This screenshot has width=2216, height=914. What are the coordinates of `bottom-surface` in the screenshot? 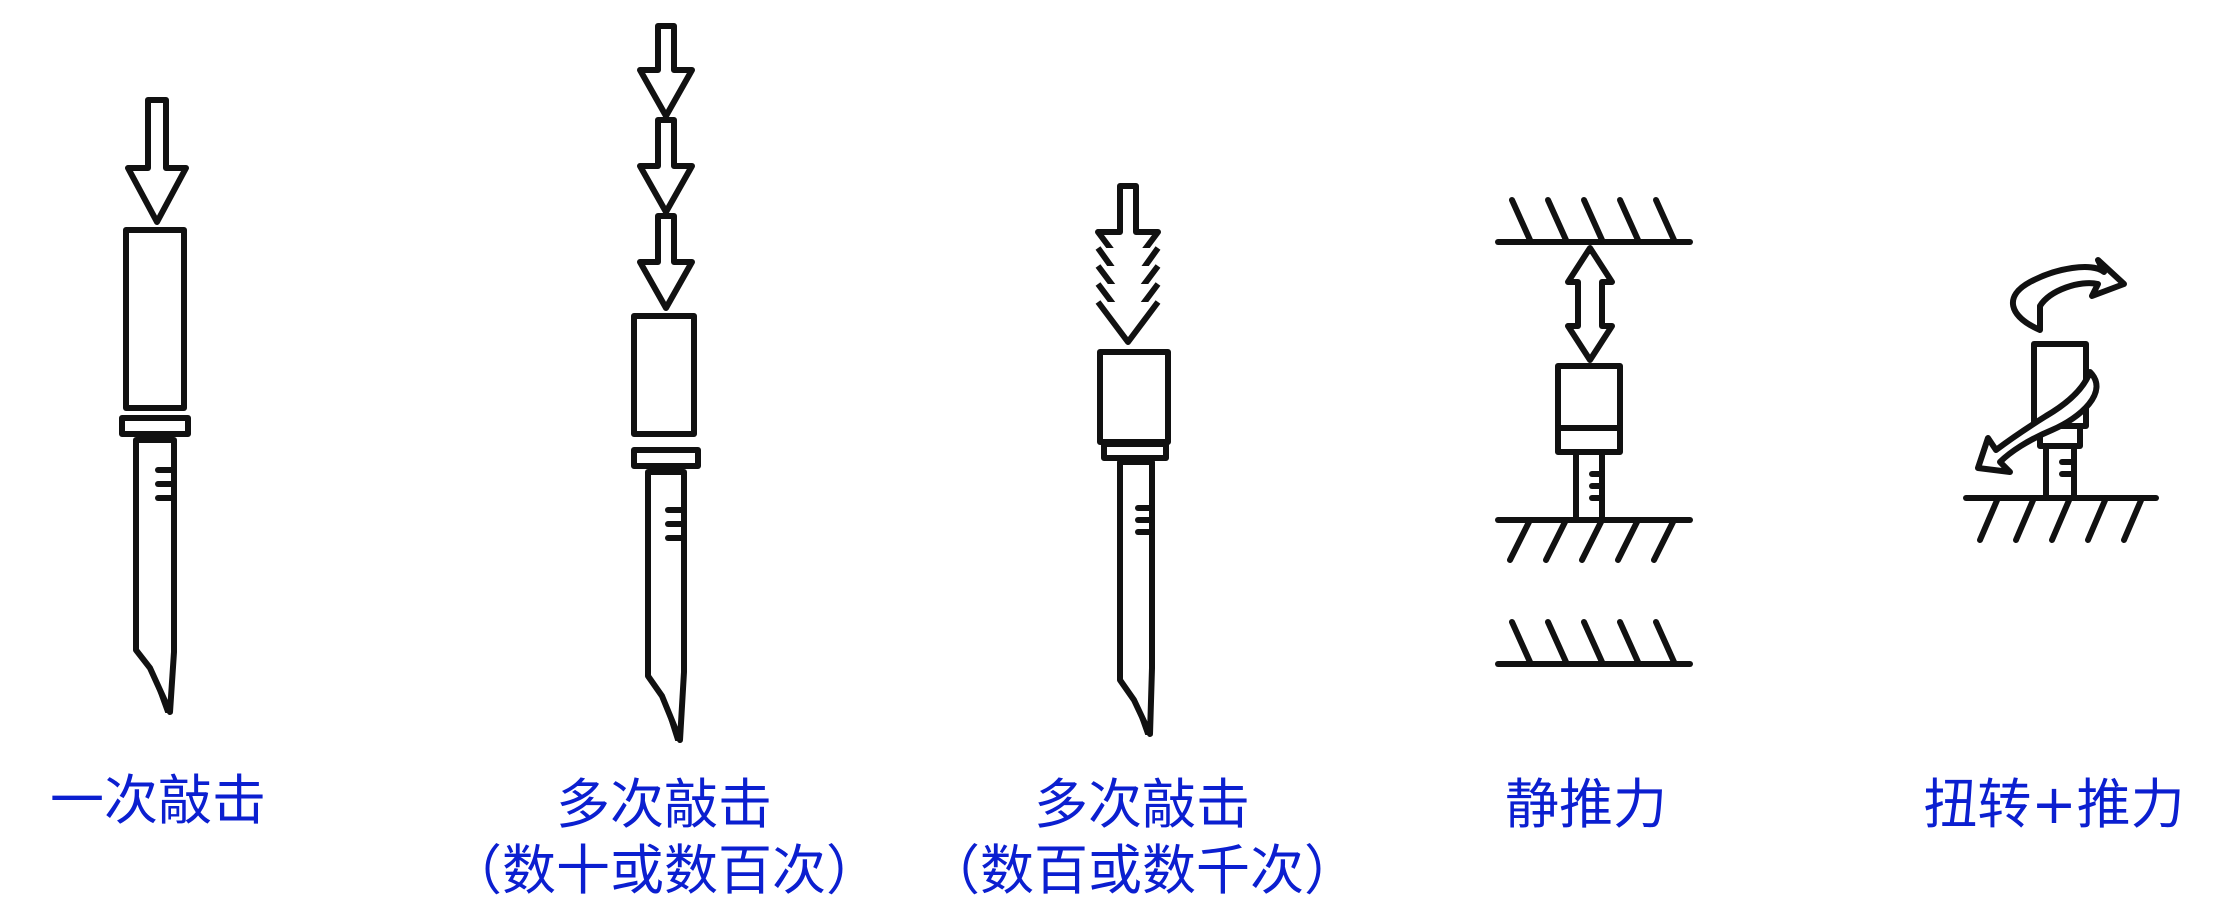 It's located at (1594, 540).